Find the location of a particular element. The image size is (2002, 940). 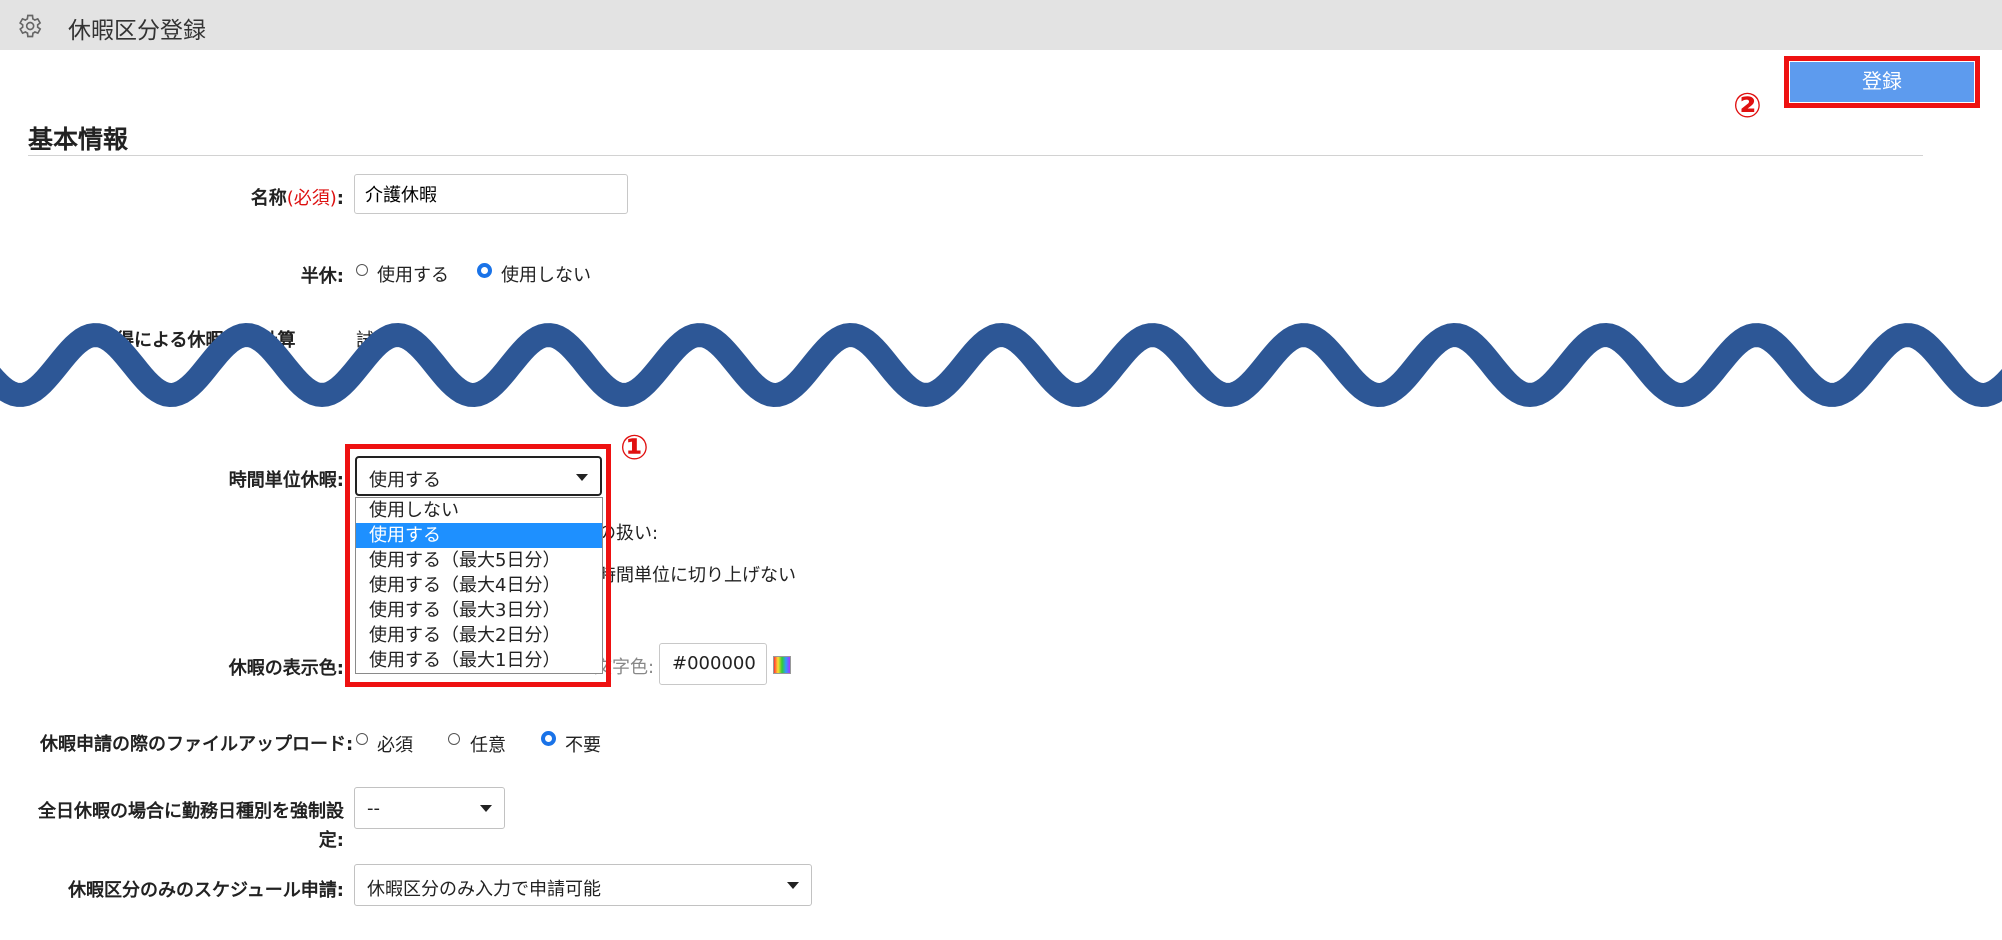

gear-icon is located at coordinates (30, 26).